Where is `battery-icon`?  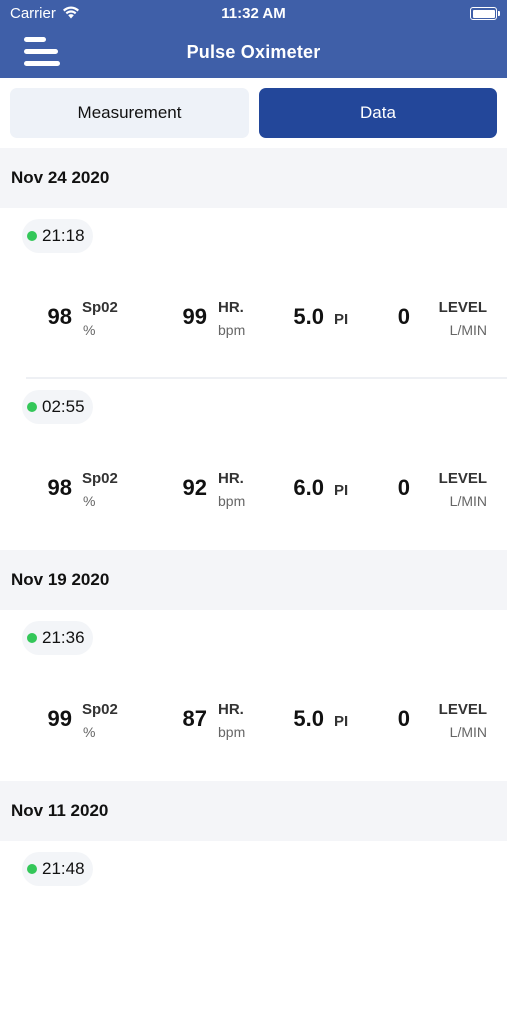 battery-icon is located at coordinates (485, 13).